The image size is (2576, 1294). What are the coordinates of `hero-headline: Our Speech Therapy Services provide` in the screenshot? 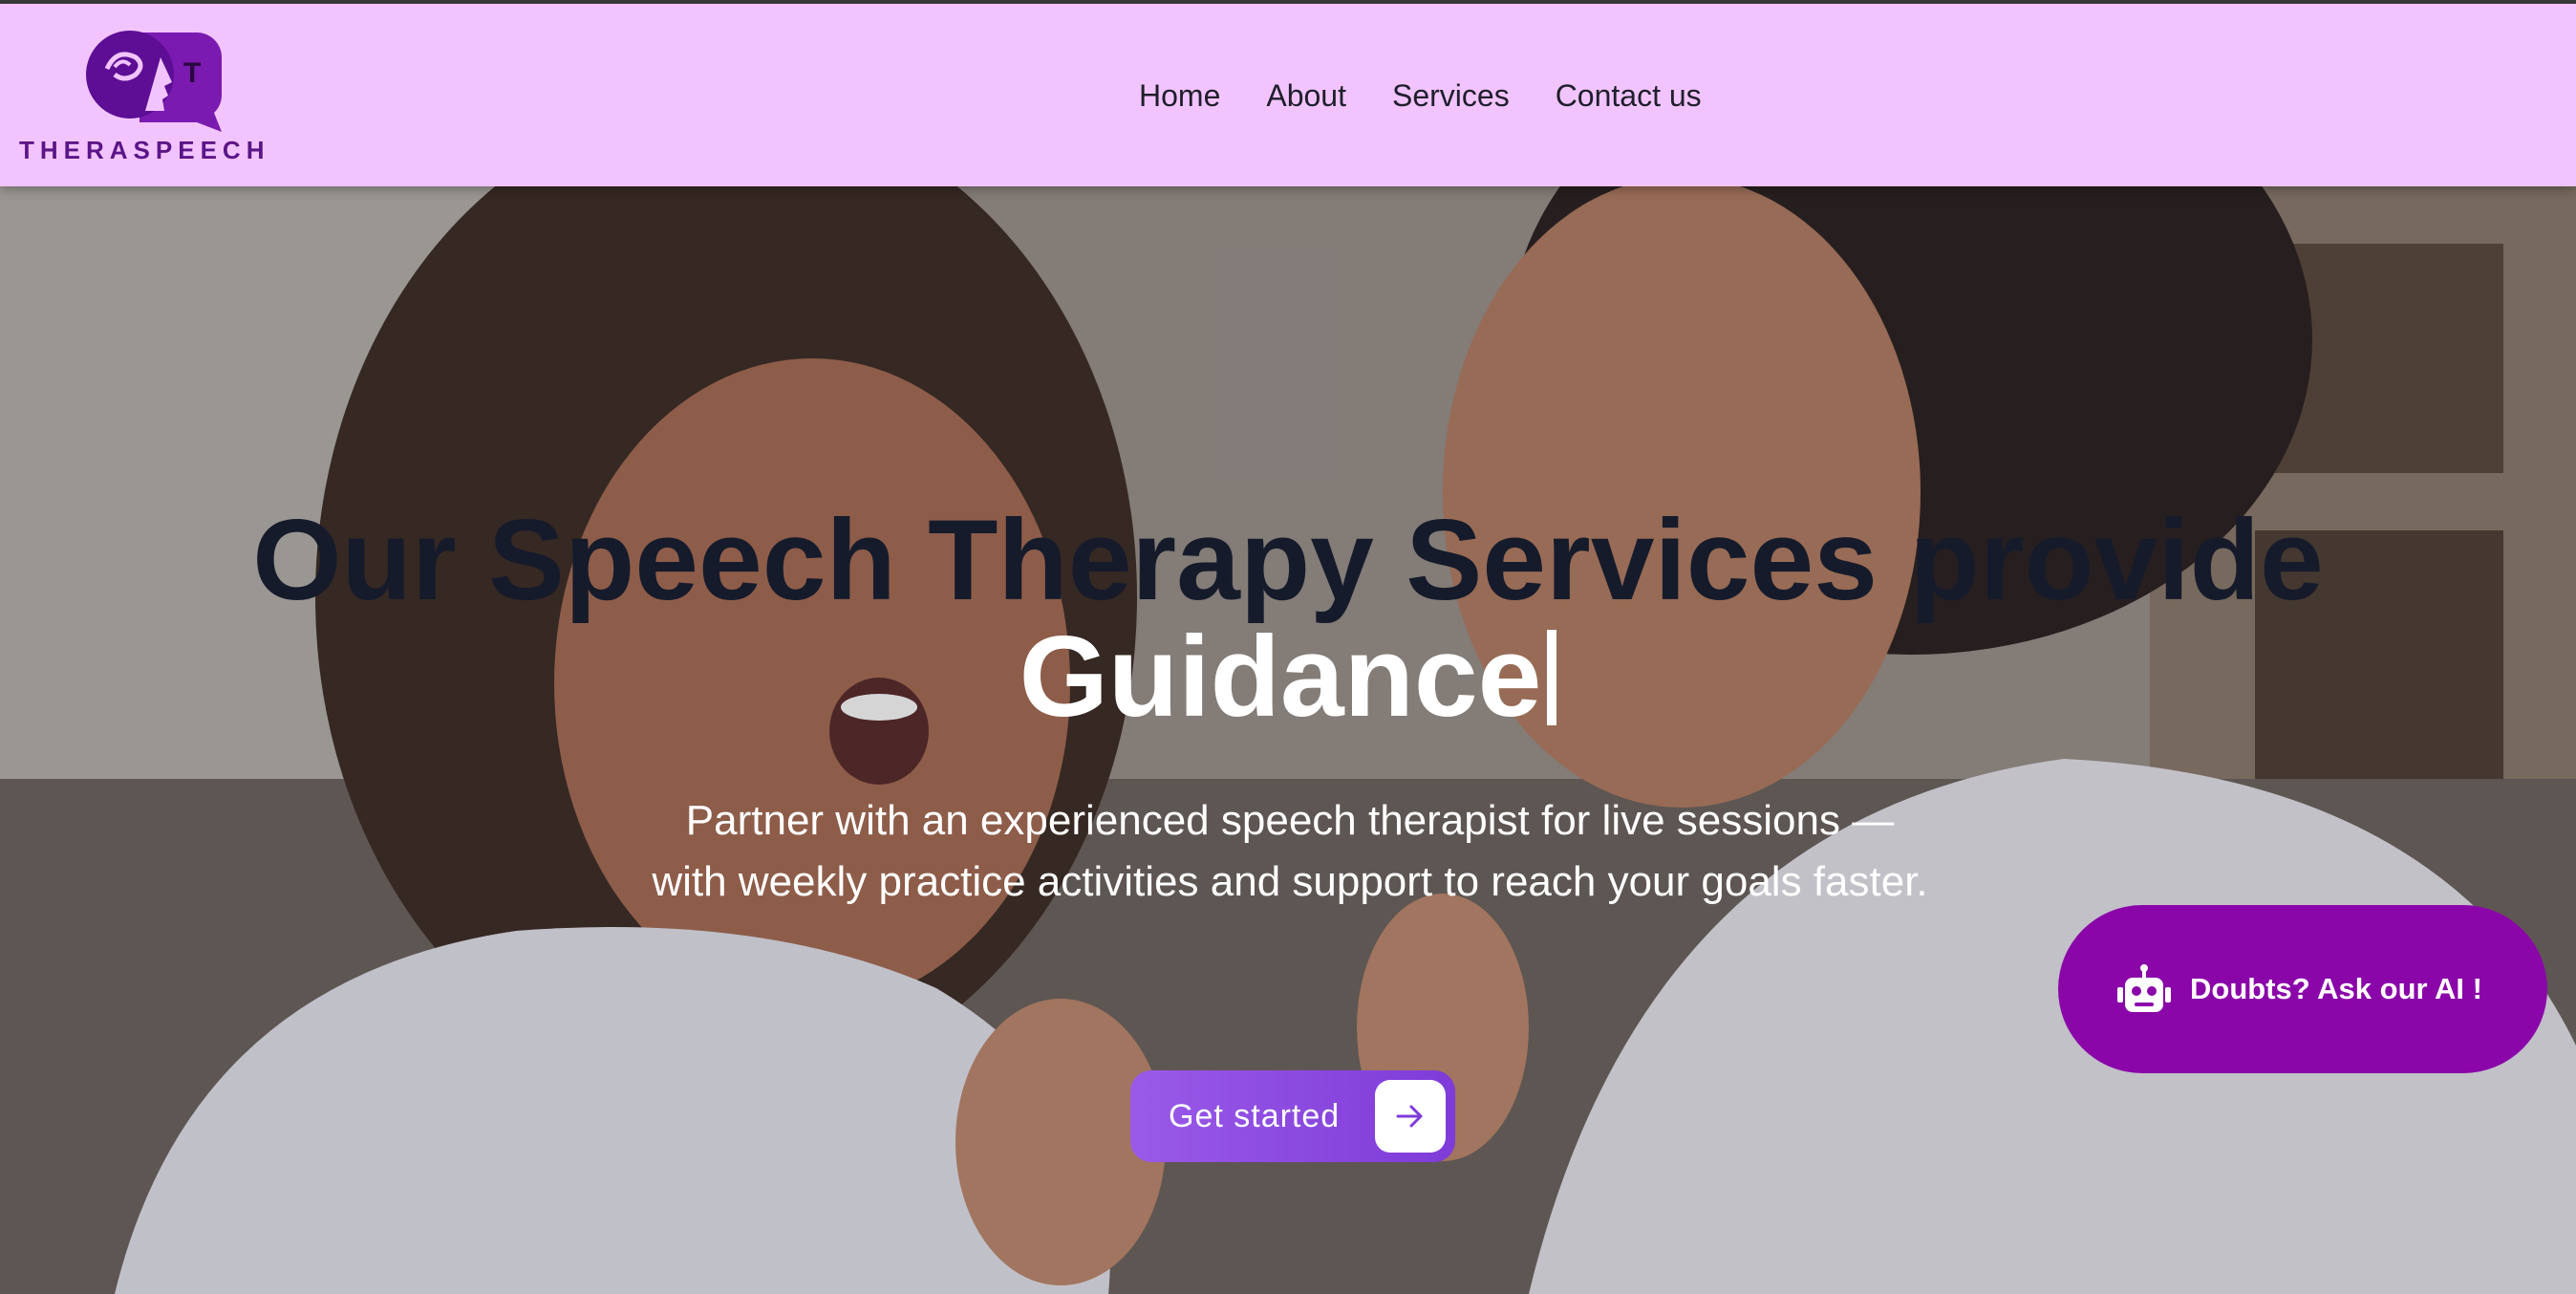 It's located at (1288, 560).